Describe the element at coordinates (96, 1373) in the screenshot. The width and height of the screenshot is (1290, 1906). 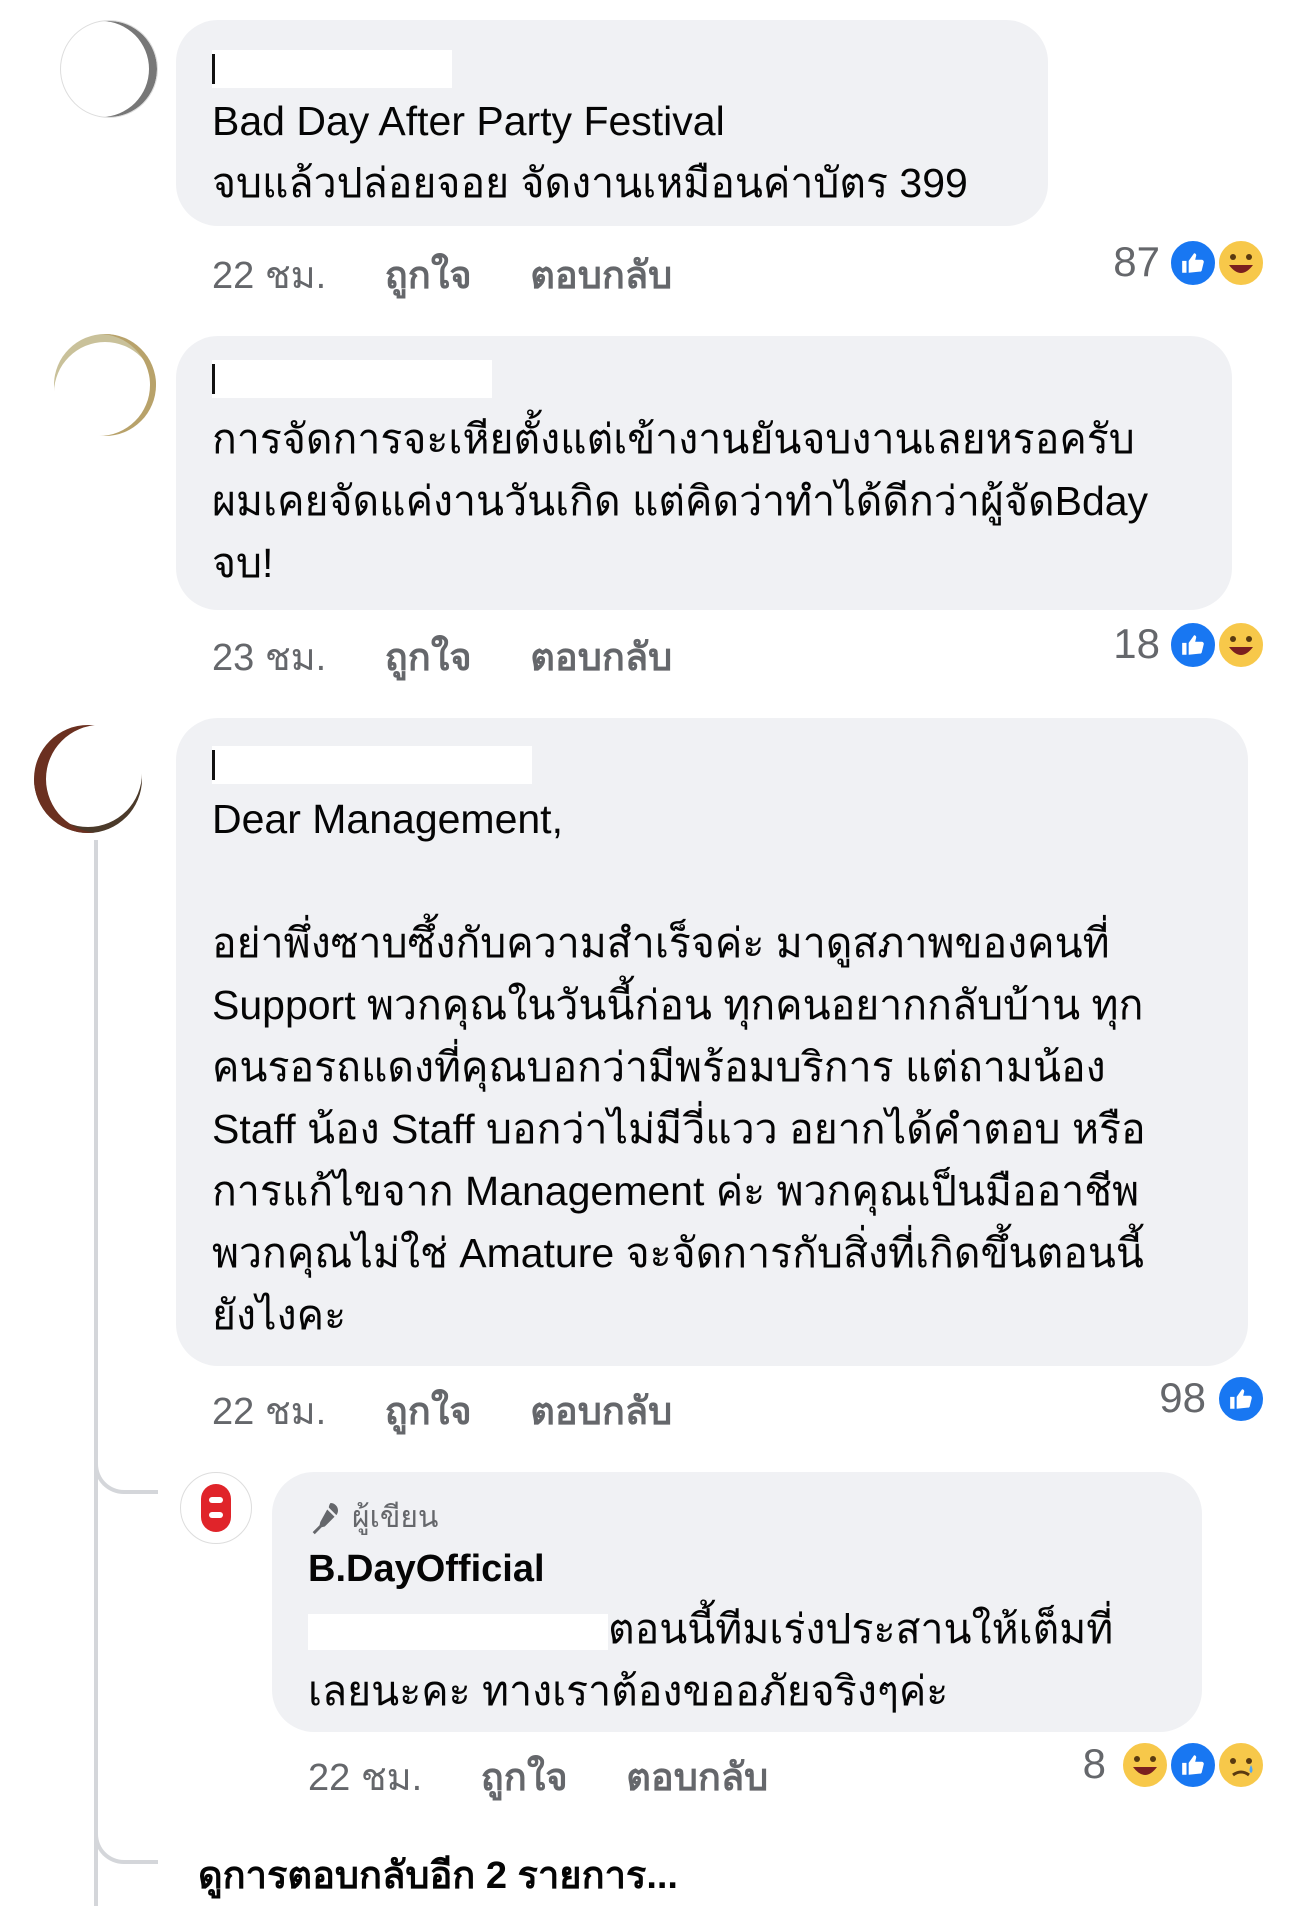
I see `thread-line` at that location.